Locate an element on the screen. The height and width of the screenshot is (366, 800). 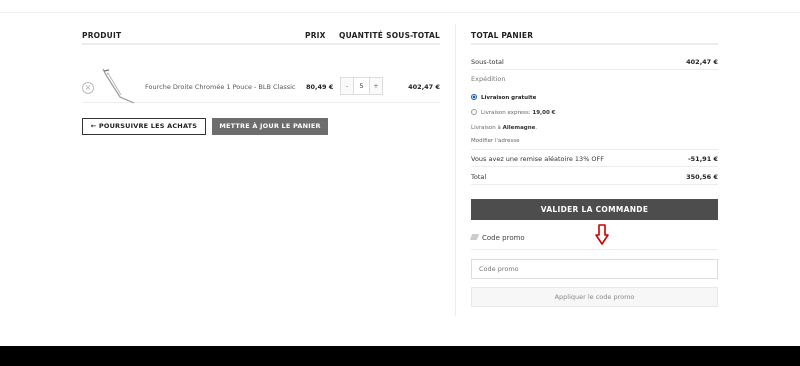
delivery-destination: Livraison à Allemagne. is located at coordinates (504, 128).